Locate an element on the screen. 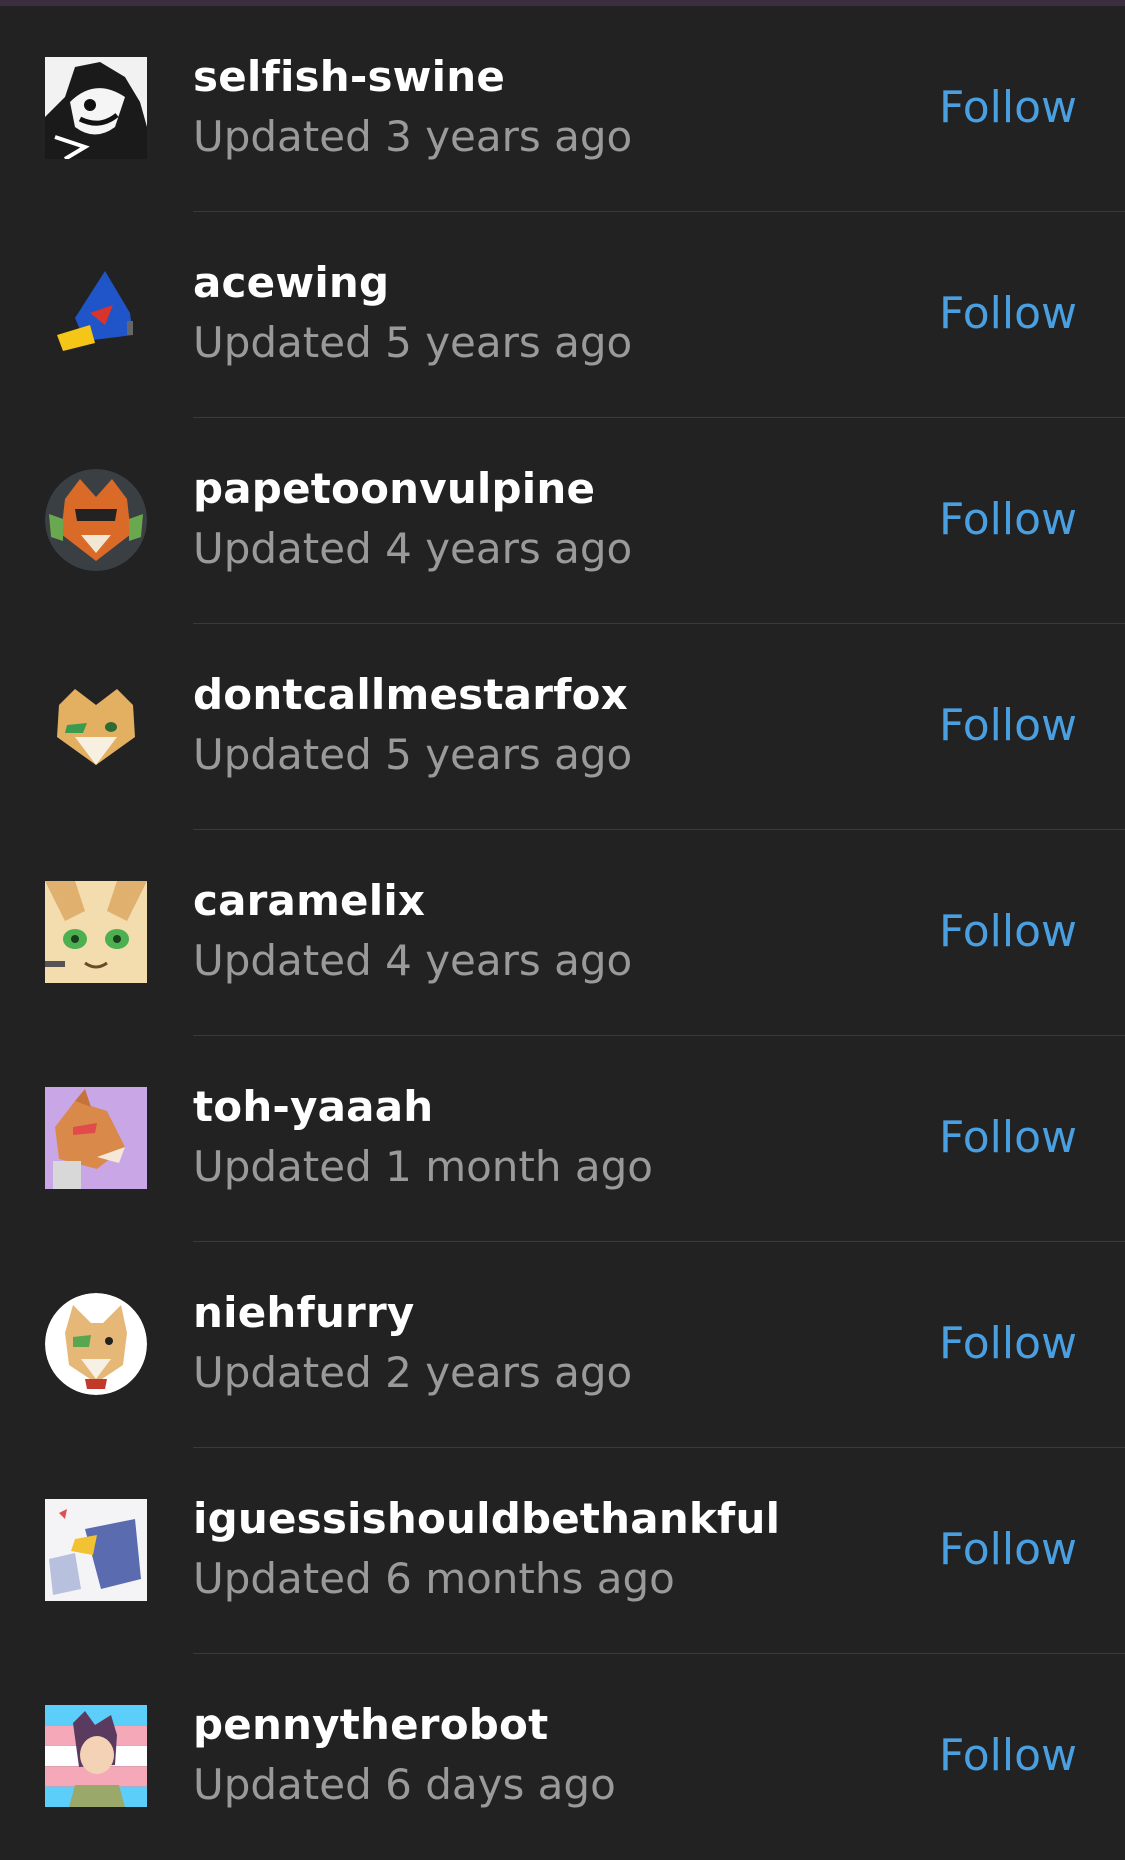 This screenshot has height=1860, width=1125. blog-name: toh-yaaah is located at coordinates (313, 1106).